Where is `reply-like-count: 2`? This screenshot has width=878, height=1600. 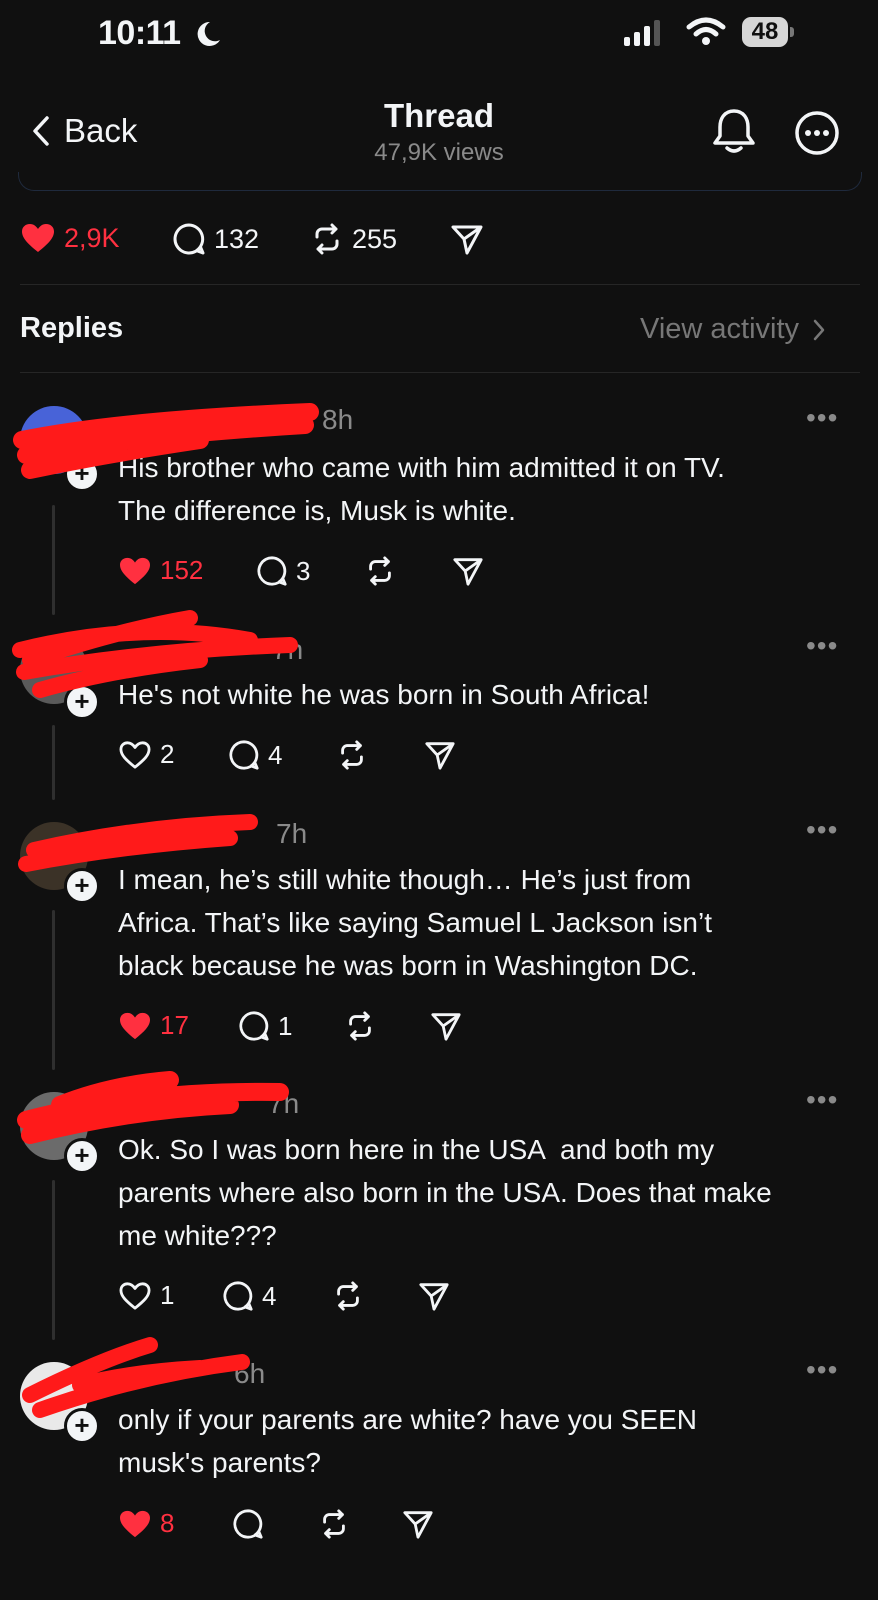 reply-like-count: 2 is located at coordinates (167, 754).